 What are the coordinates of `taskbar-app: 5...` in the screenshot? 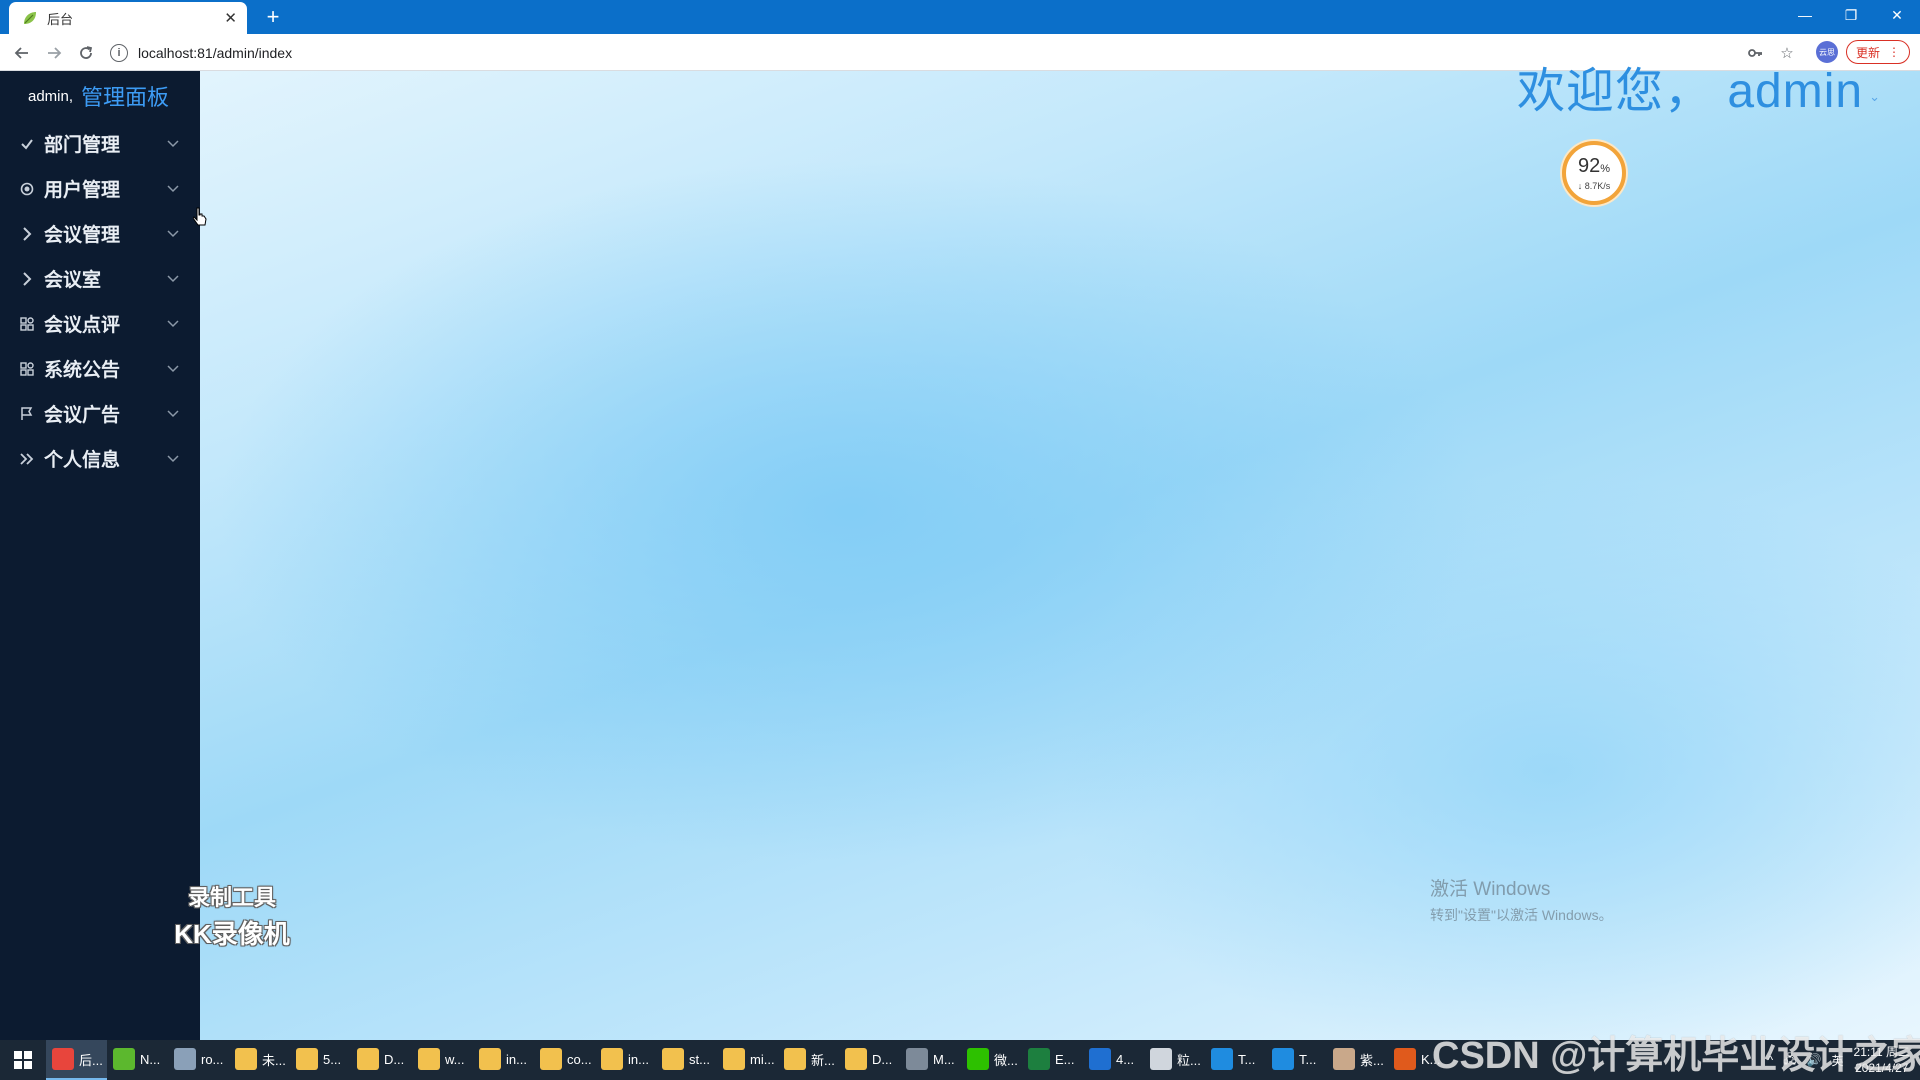 It's located at (320, 1060).